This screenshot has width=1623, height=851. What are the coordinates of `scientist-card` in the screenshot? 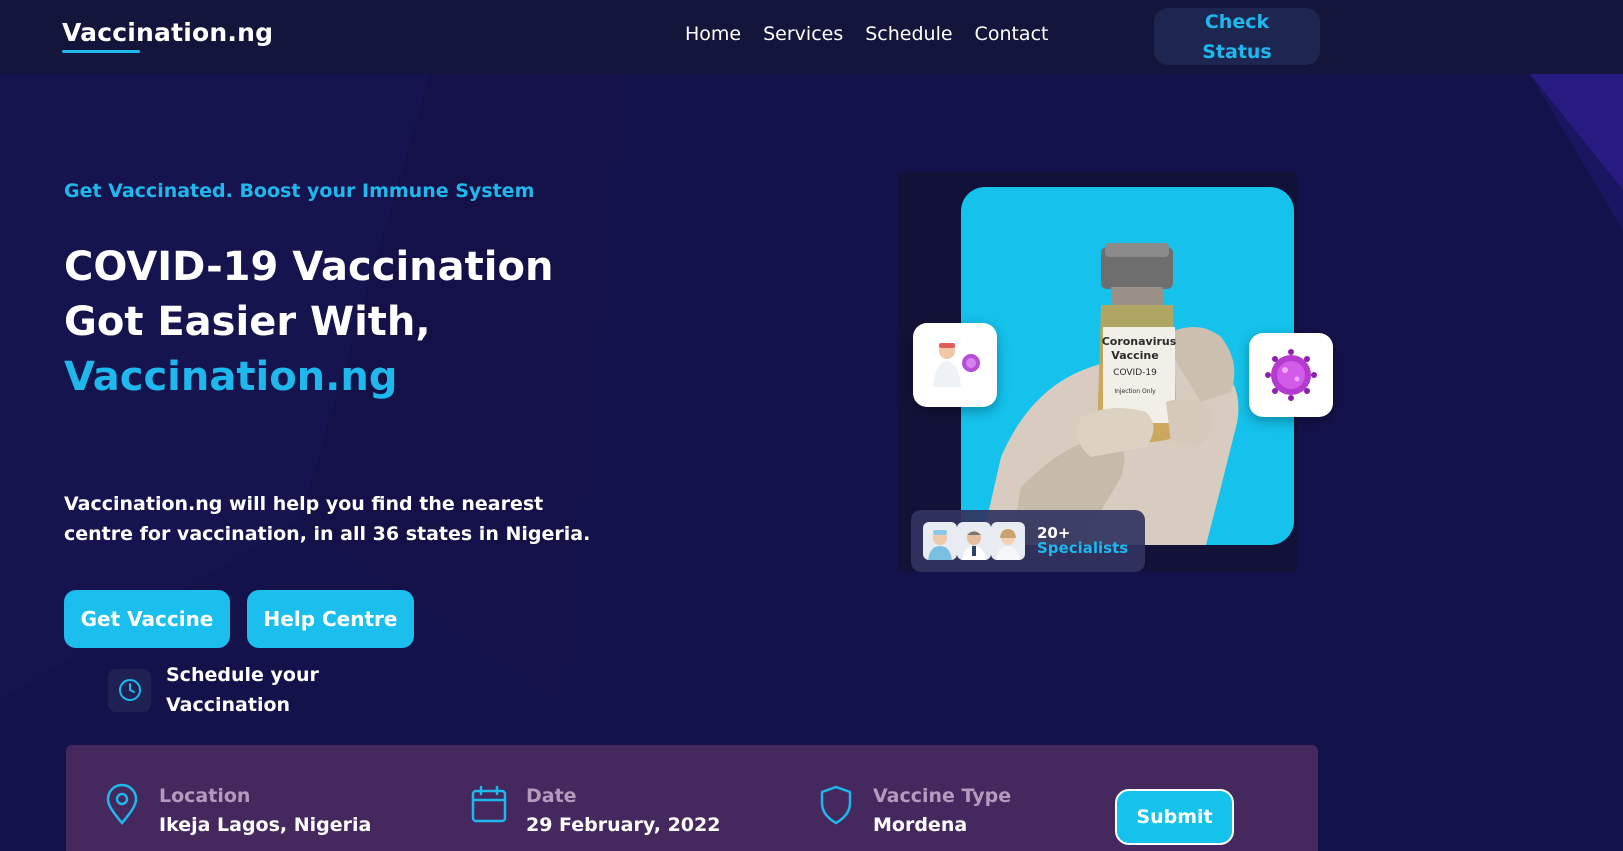 It's located at (955, 365).